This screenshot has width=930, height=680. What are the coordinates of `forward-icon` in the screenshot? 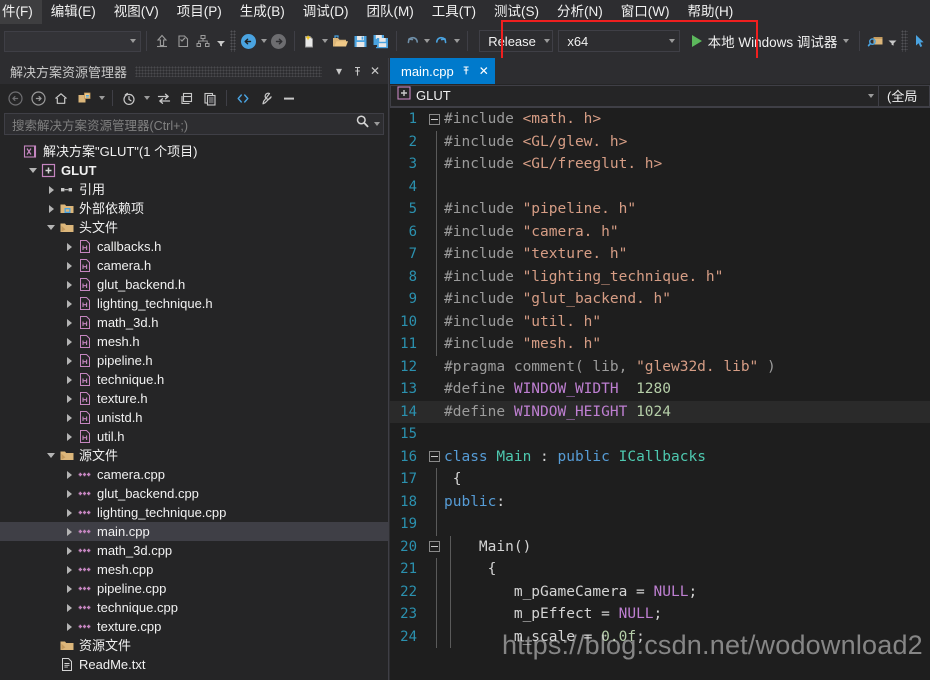 It's located at (38, 98).